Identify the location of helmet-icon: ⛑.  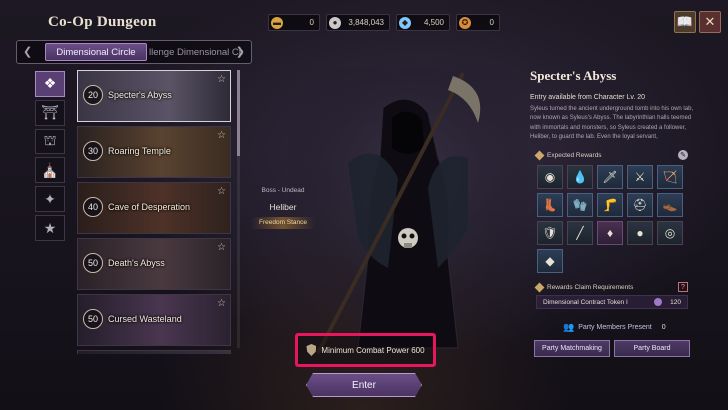
(640, 205).